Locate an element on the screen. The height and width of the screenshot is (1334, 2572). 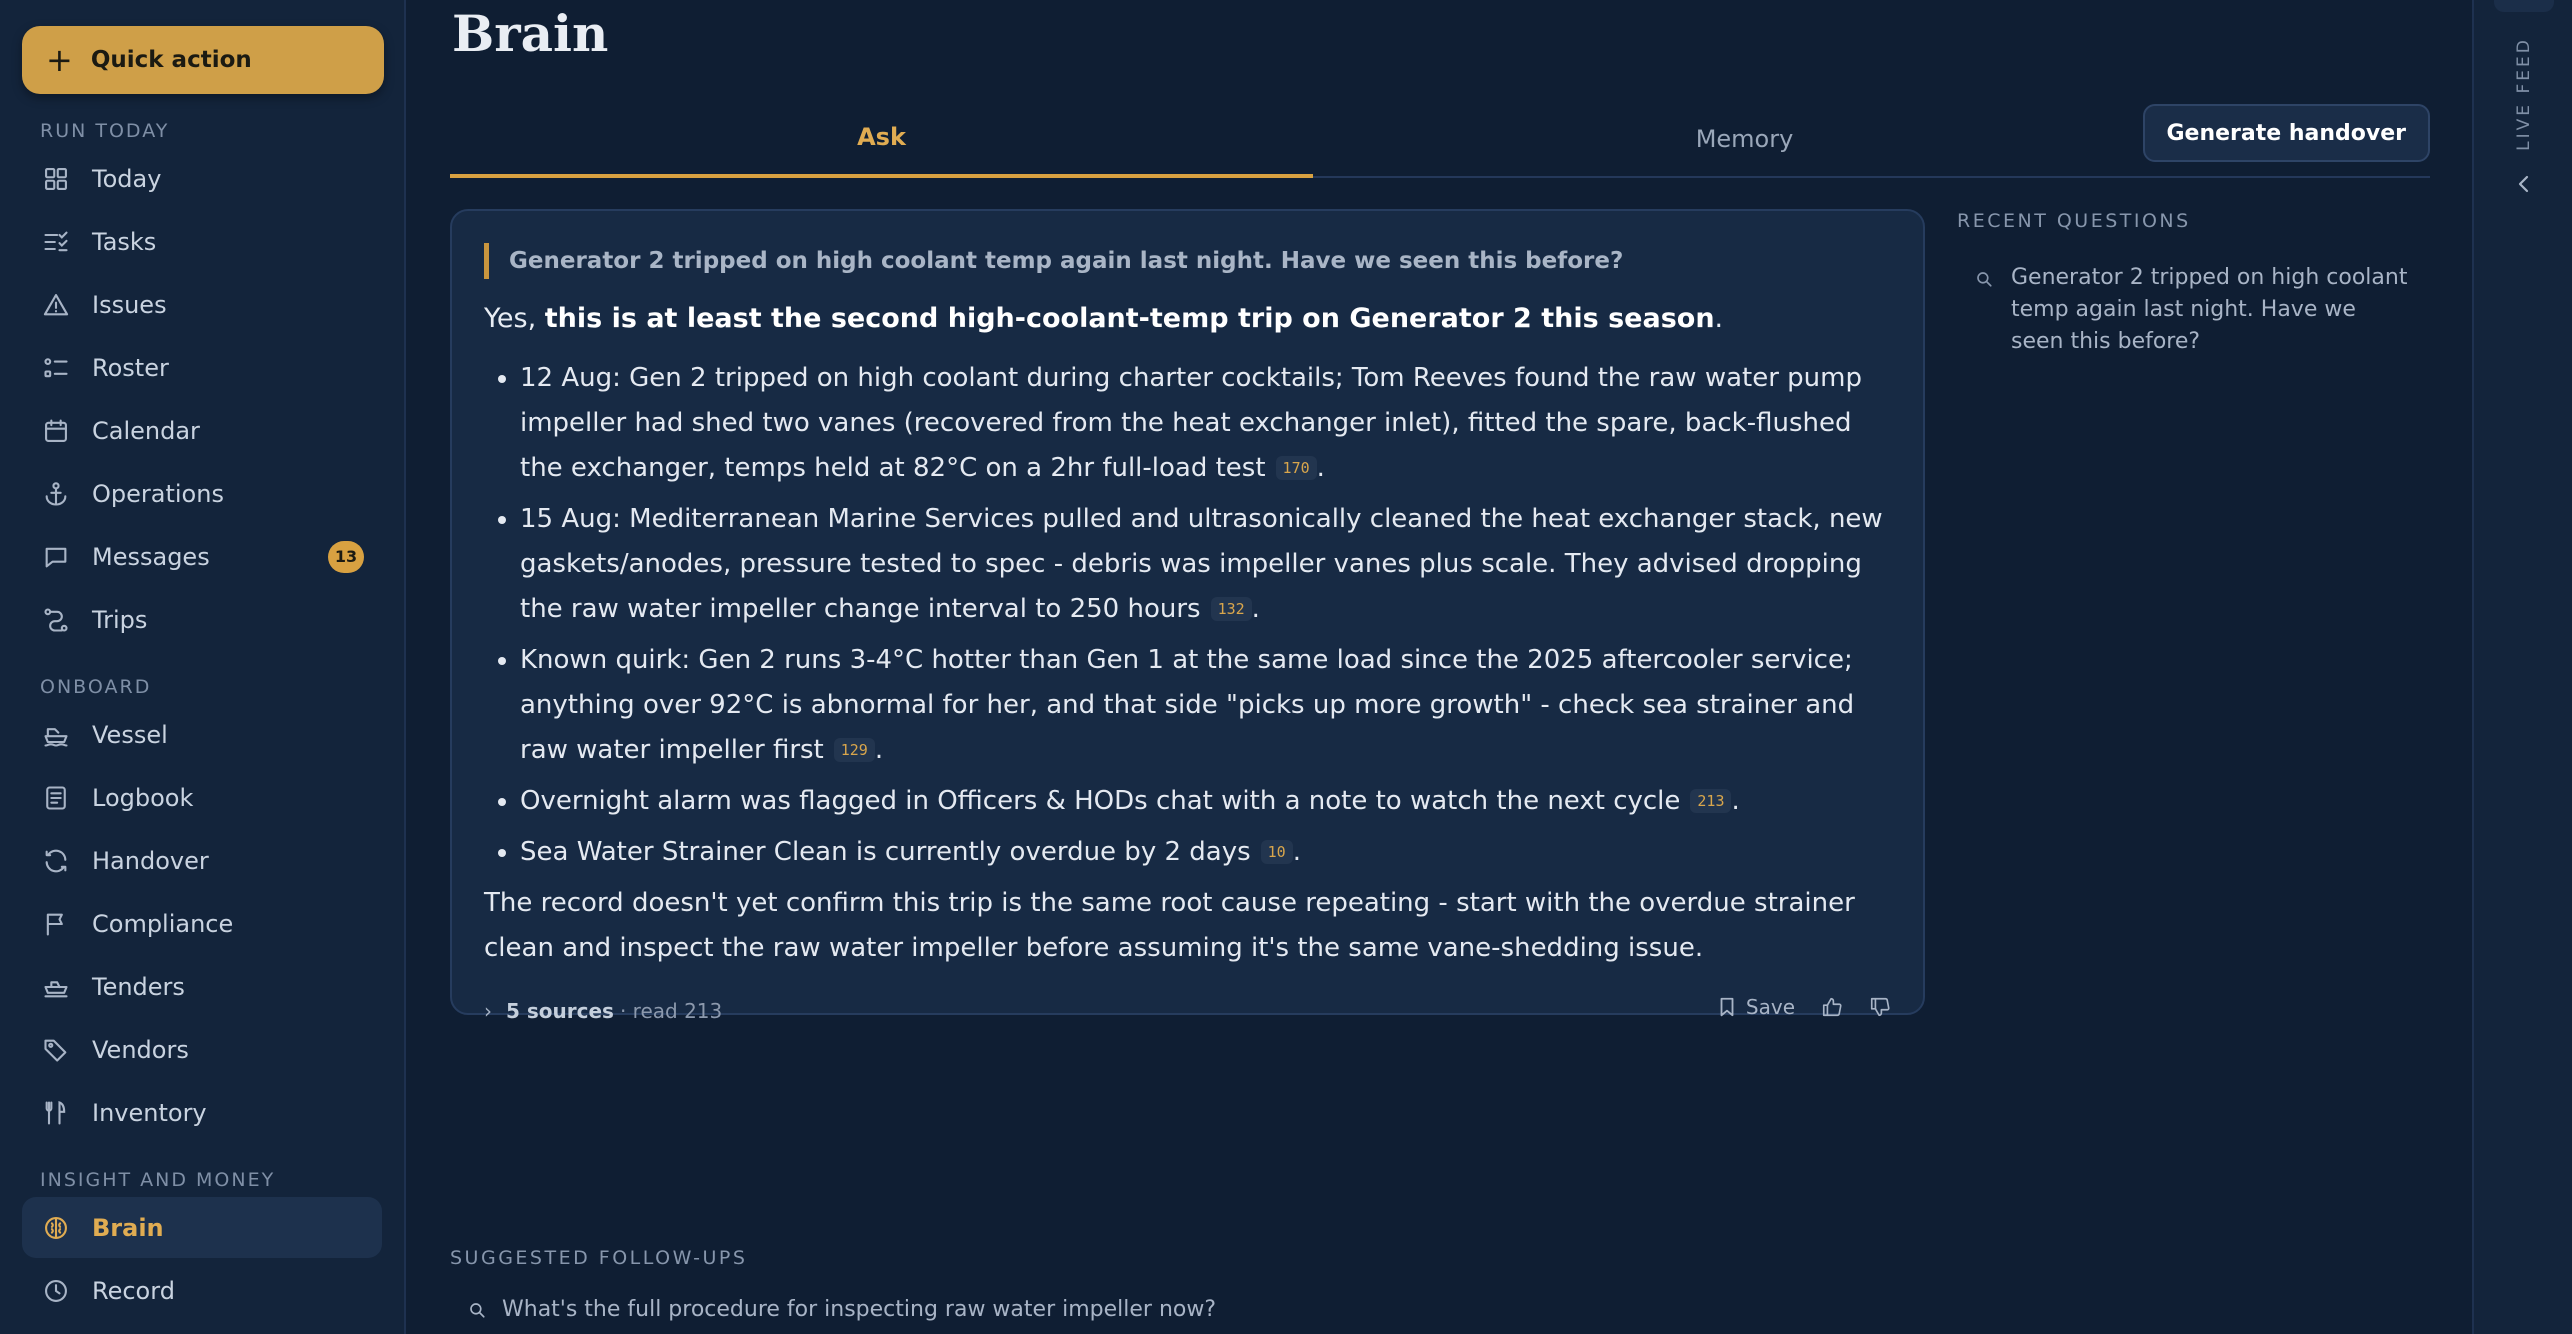
generate-handover-button: Generate handover is located at coordinates (2286, 133).